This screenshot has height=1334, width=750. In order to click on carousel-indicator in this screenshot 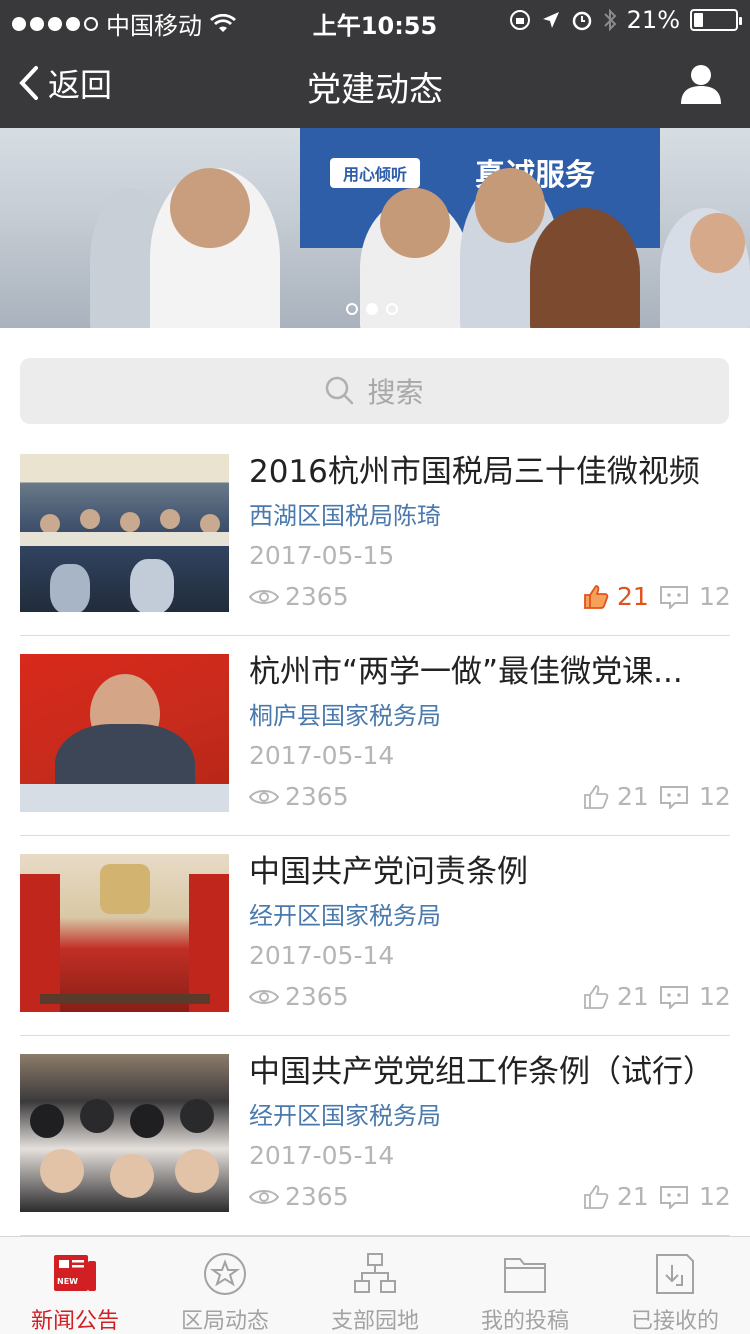, I will do `click(372, 309)`.